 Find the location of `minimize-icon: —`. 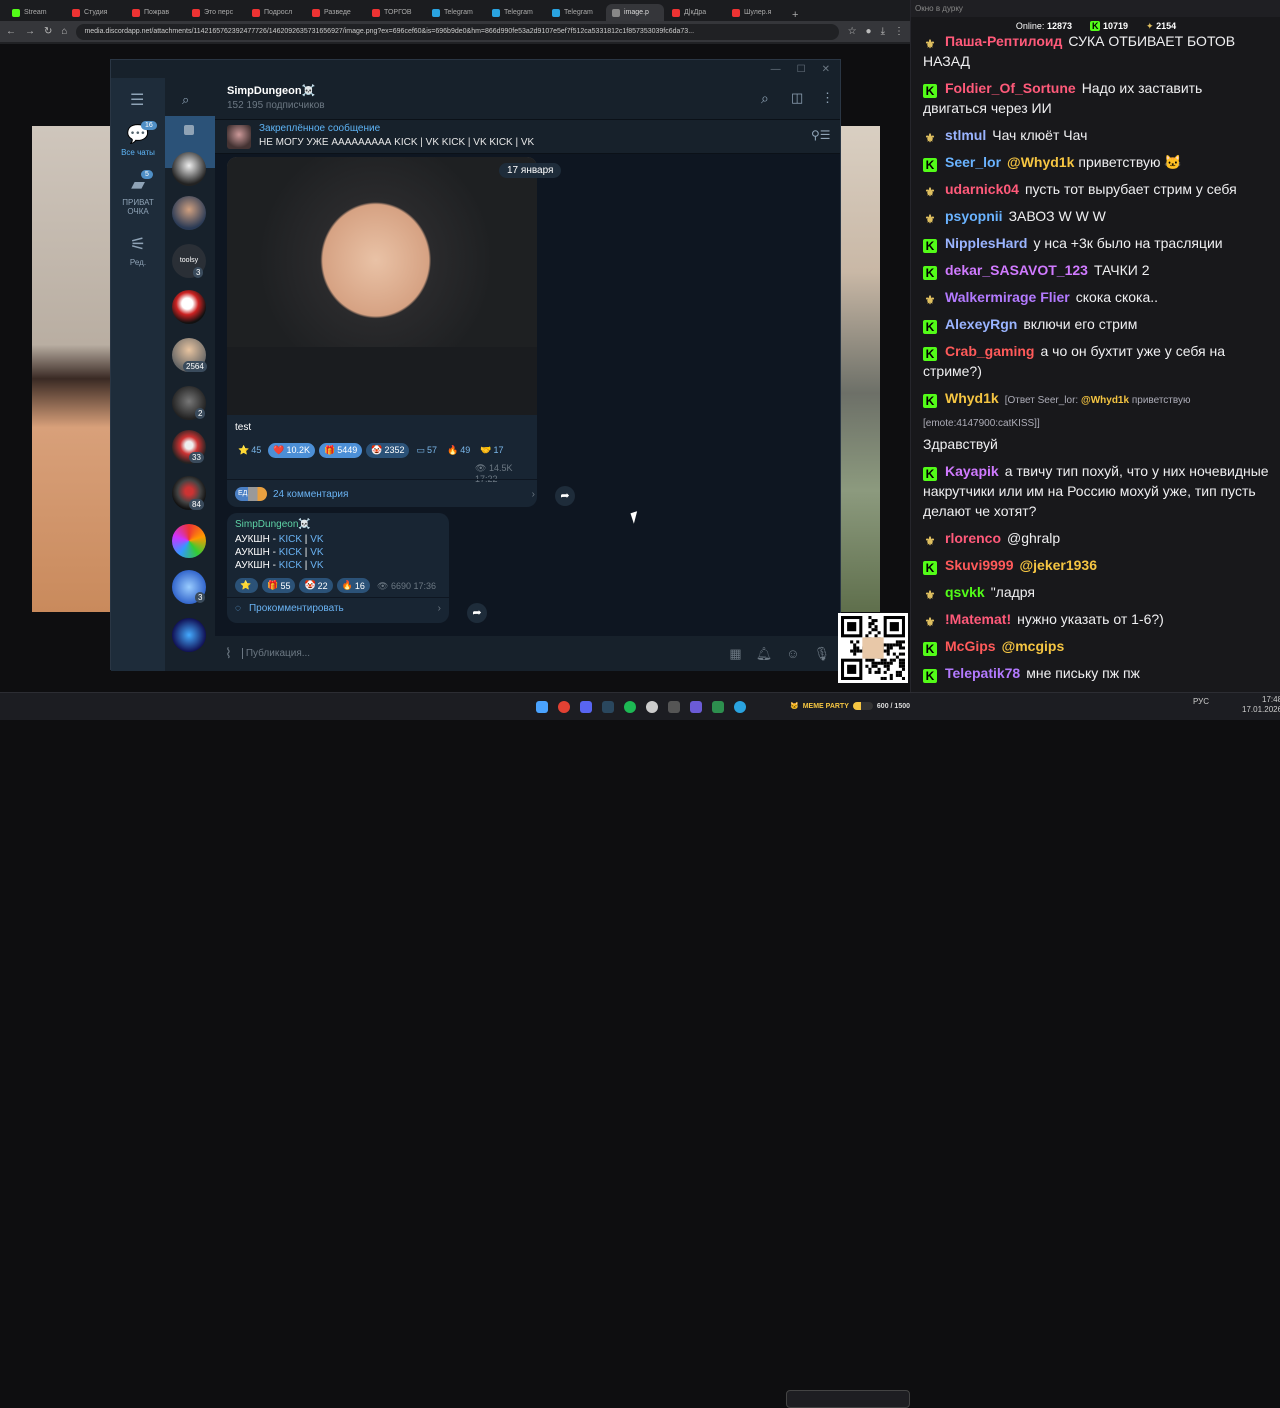

minimize-icon: — is located at coordinates (776, 69).